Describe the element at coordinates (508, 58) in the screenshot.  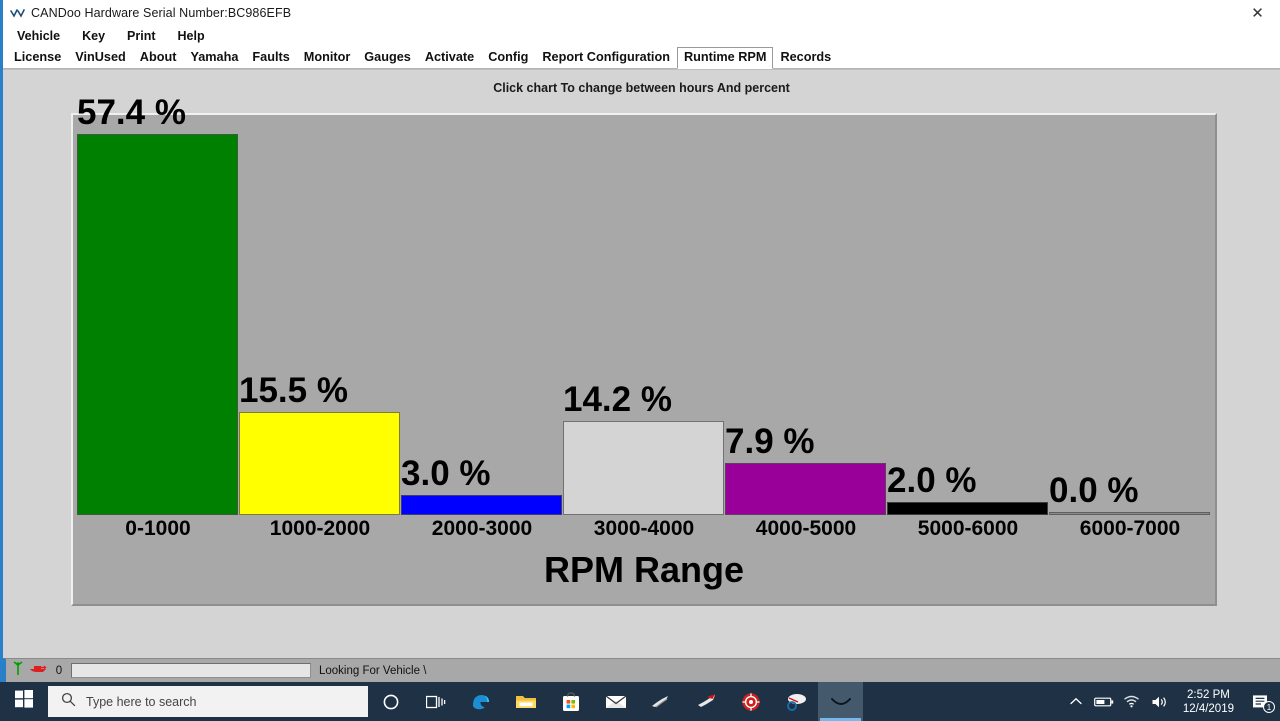
I see `tab-config: Config` at that location.